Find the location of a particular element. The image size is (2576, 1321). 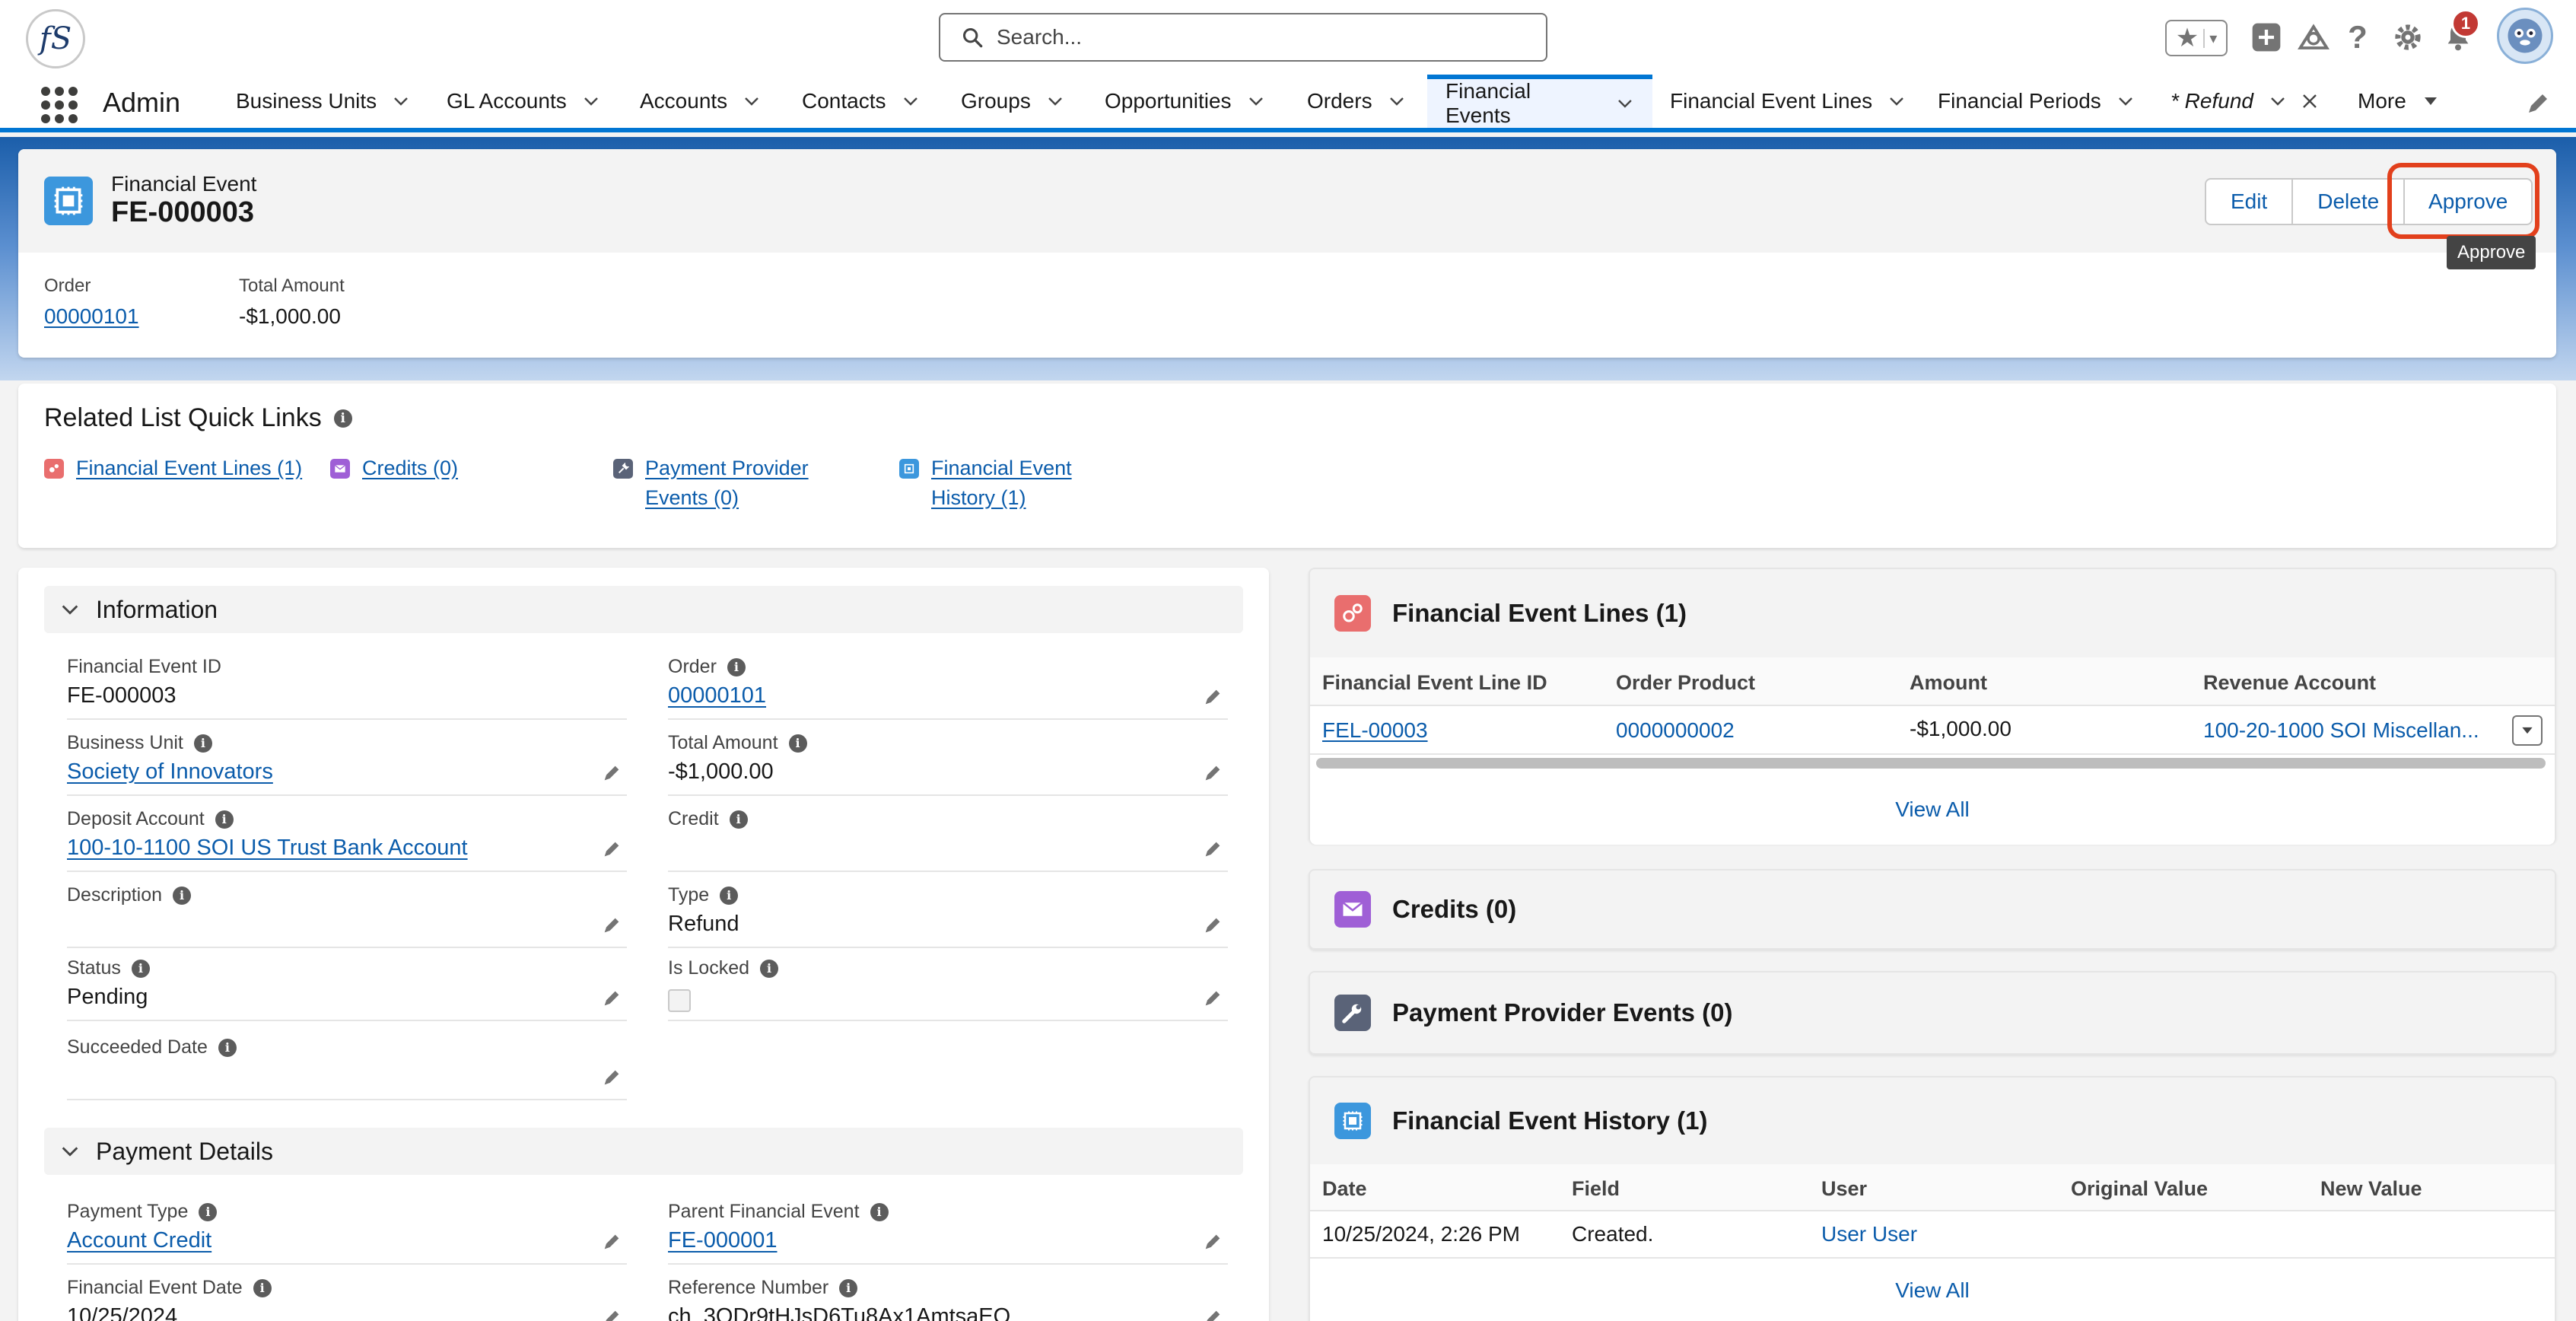

horizontal-scrollbar is located at coordinates (1931, 763).